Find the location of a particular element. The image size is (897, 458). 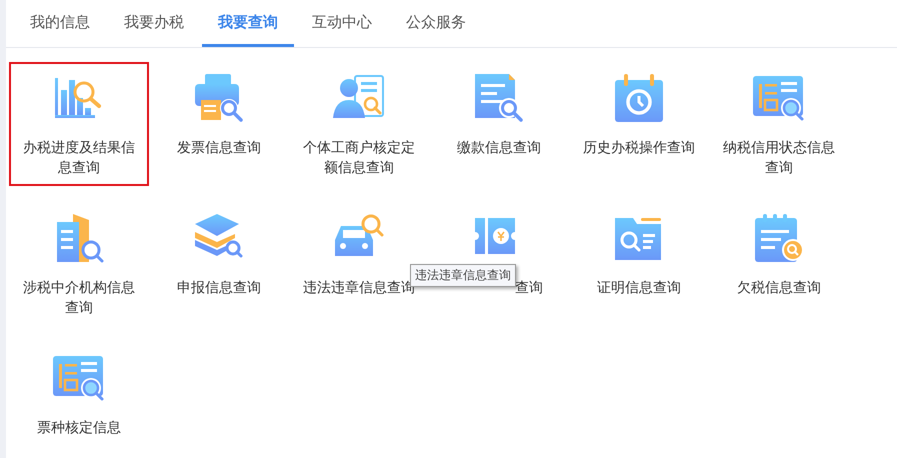

service-item: 欠税信息查询 is located at coordinates (779, 264).